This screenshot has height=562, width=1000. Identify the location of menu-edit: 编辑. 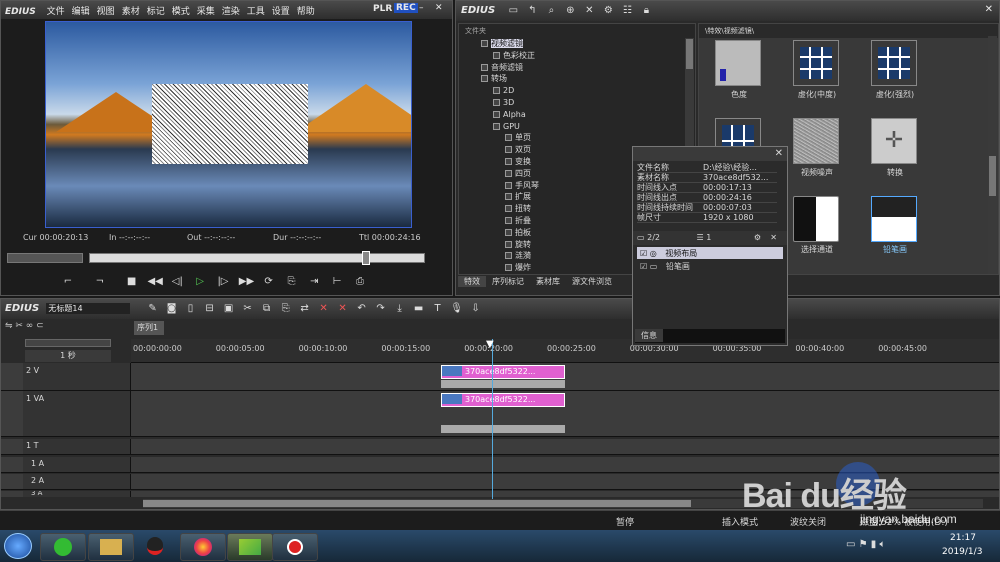
(81, 12).